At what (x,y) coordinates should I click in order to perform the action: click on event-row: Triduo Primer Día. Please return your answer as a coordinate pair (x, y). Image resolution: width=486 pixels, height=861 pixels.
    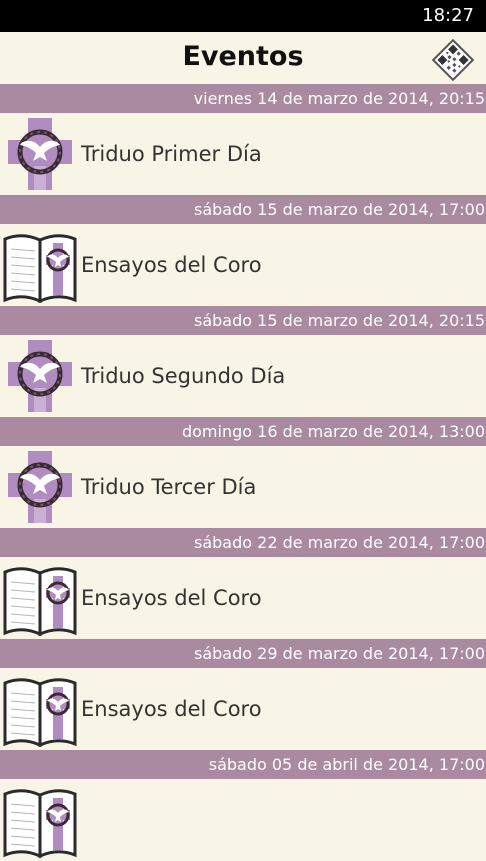
    Looking at the image, I should click on (243, 154).